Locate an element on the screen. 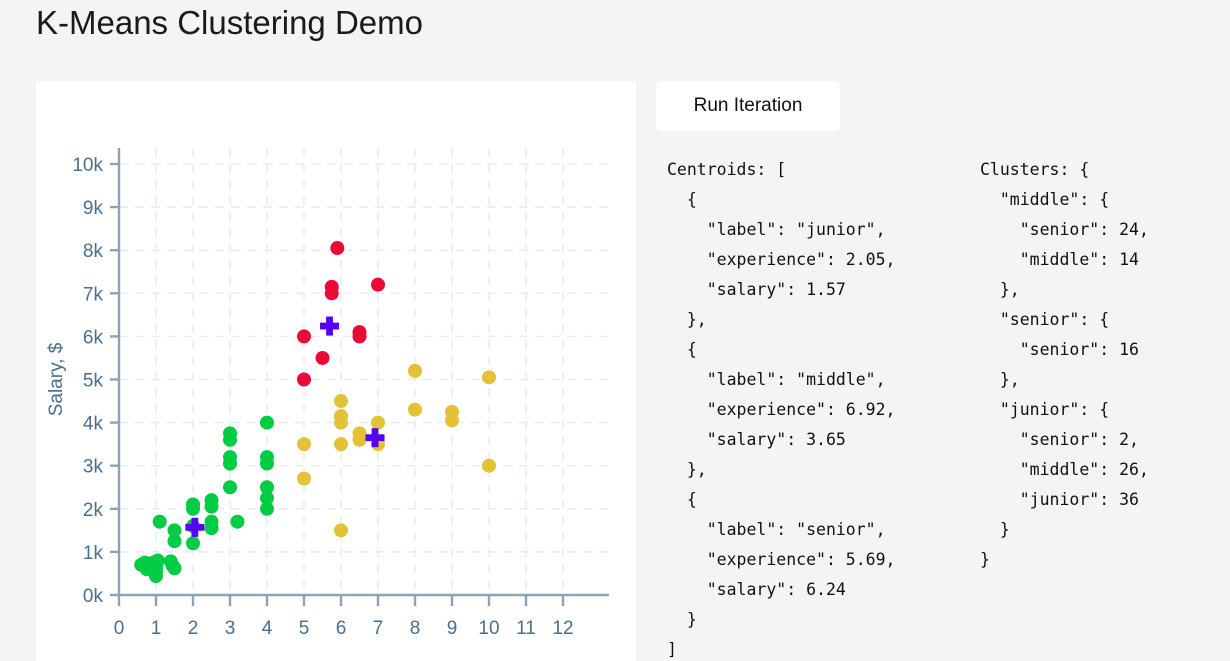 The height and width of the screenshot is (661, 1230). centroid-marker-junior is located at coordinates (195, 527).